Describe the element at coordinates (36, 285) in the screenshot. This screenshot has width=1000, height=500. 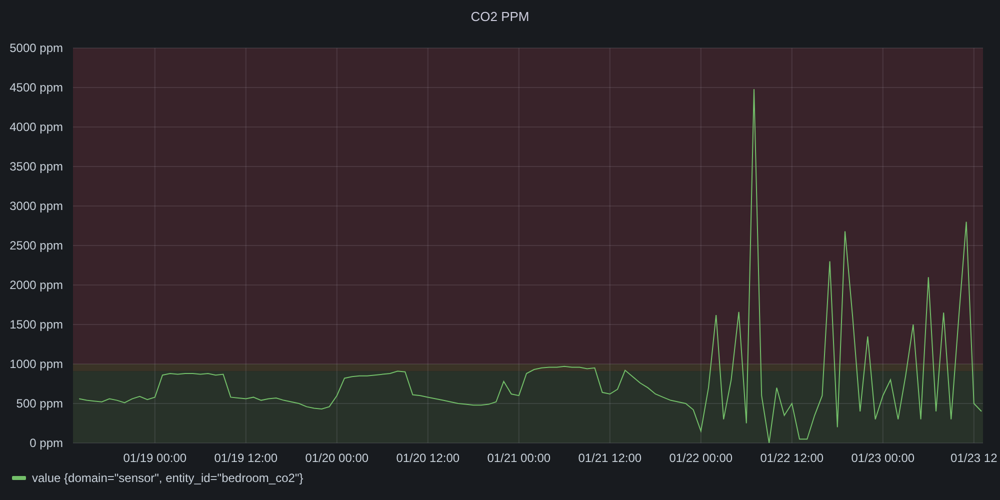
I see `y-tick-label: 2000 ppm` at that location.